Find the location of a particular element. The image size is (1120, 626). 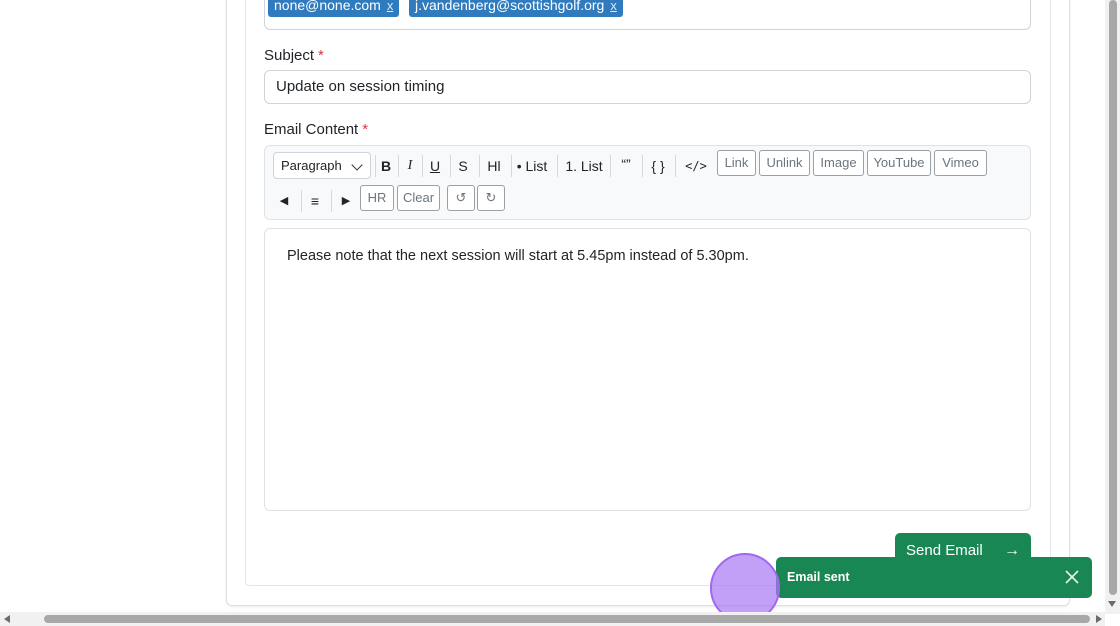

close-icon is located at coordinates (1072, 577).